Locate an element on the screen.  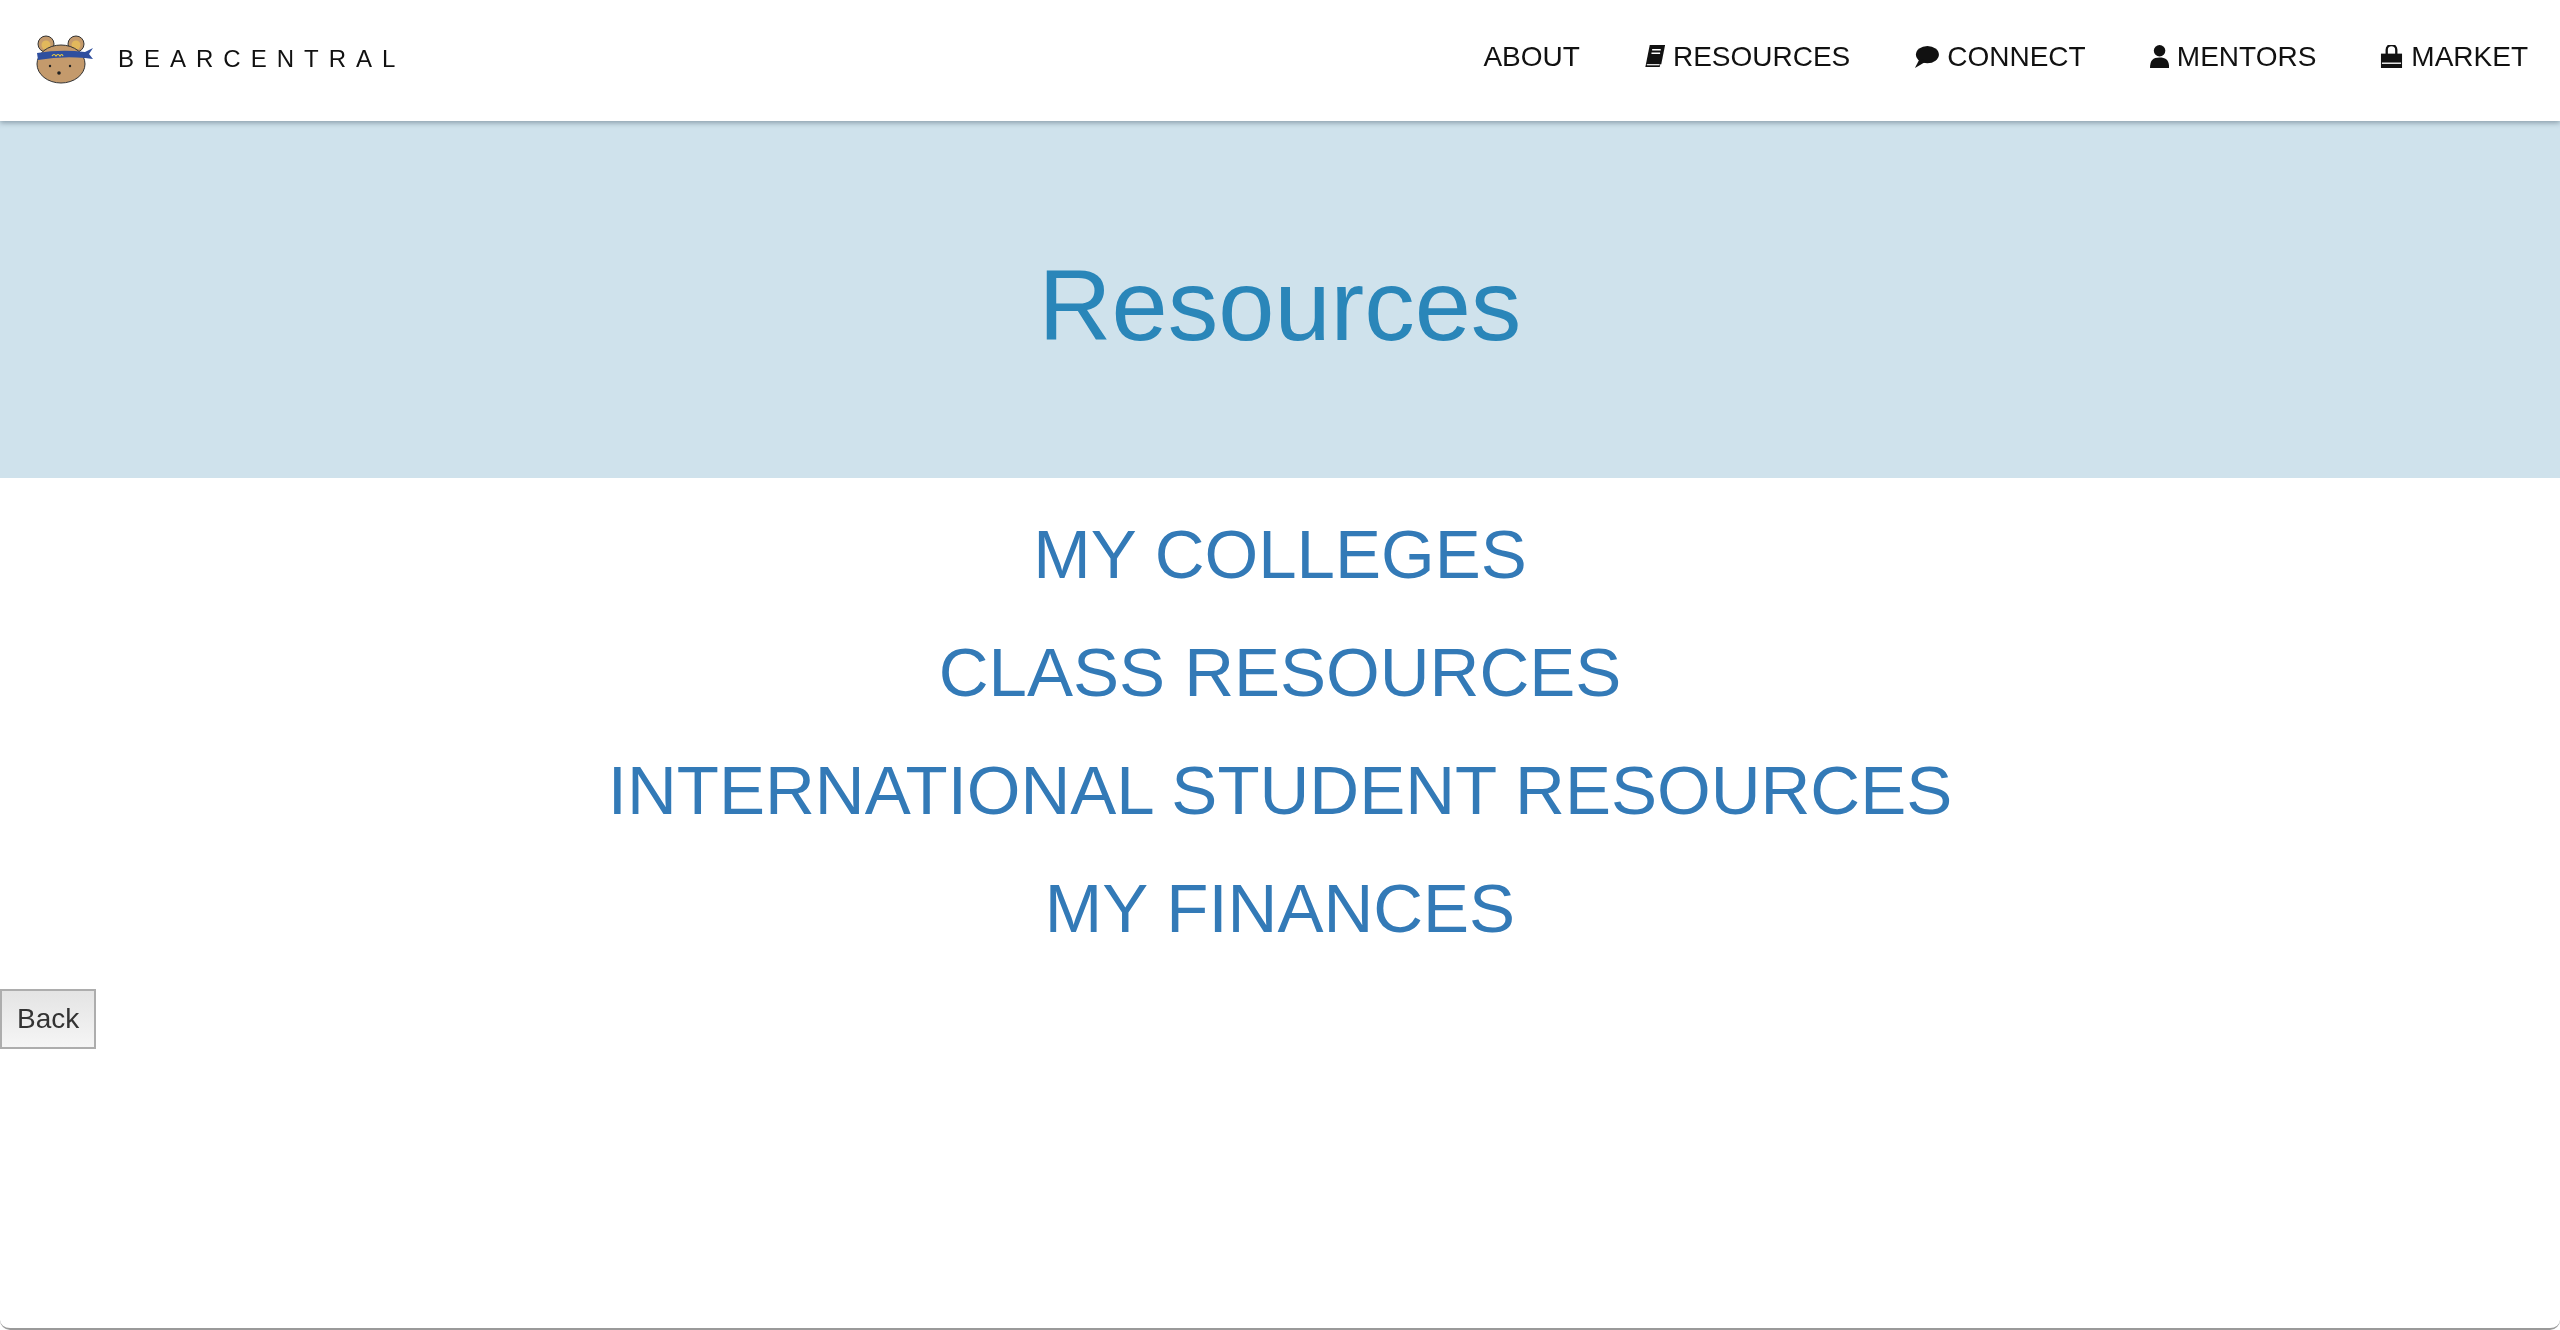
nav-link: MARKET is located at coordinates (2454, 56).